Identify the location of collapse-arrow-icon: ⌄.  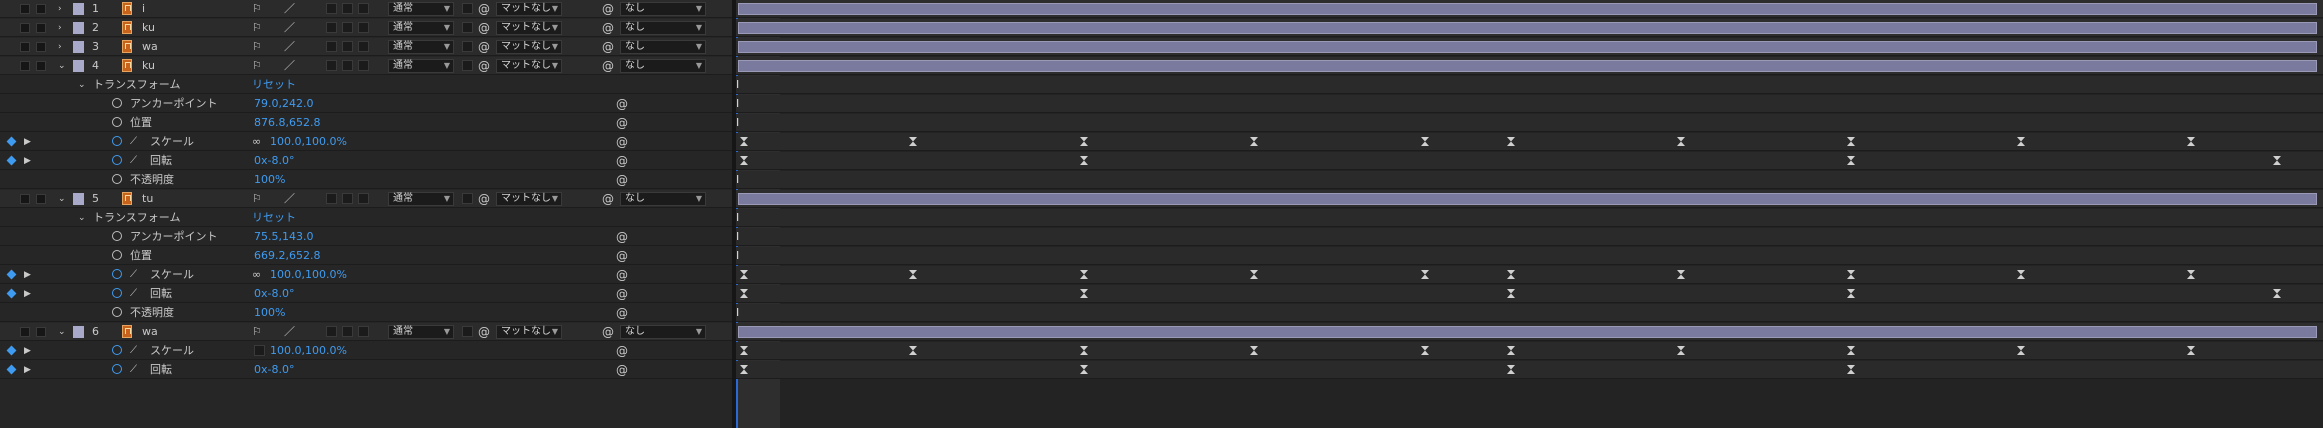
(82, 218).